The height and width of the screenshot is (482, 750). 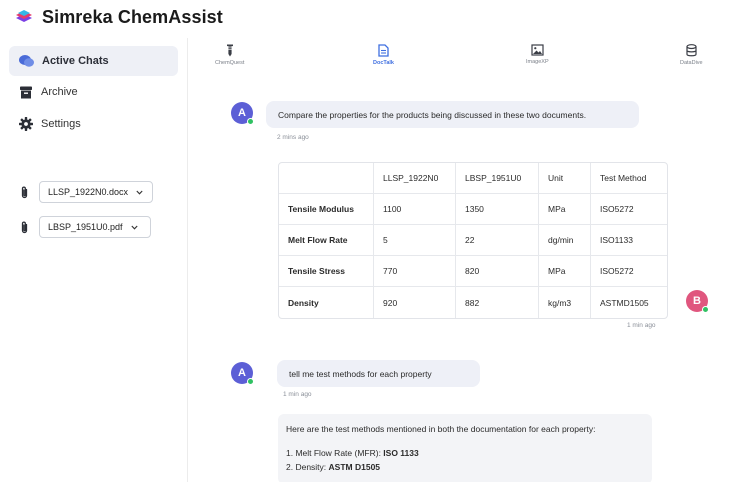 I want to click on table-cell: 1100, so click(x=415, y=209).